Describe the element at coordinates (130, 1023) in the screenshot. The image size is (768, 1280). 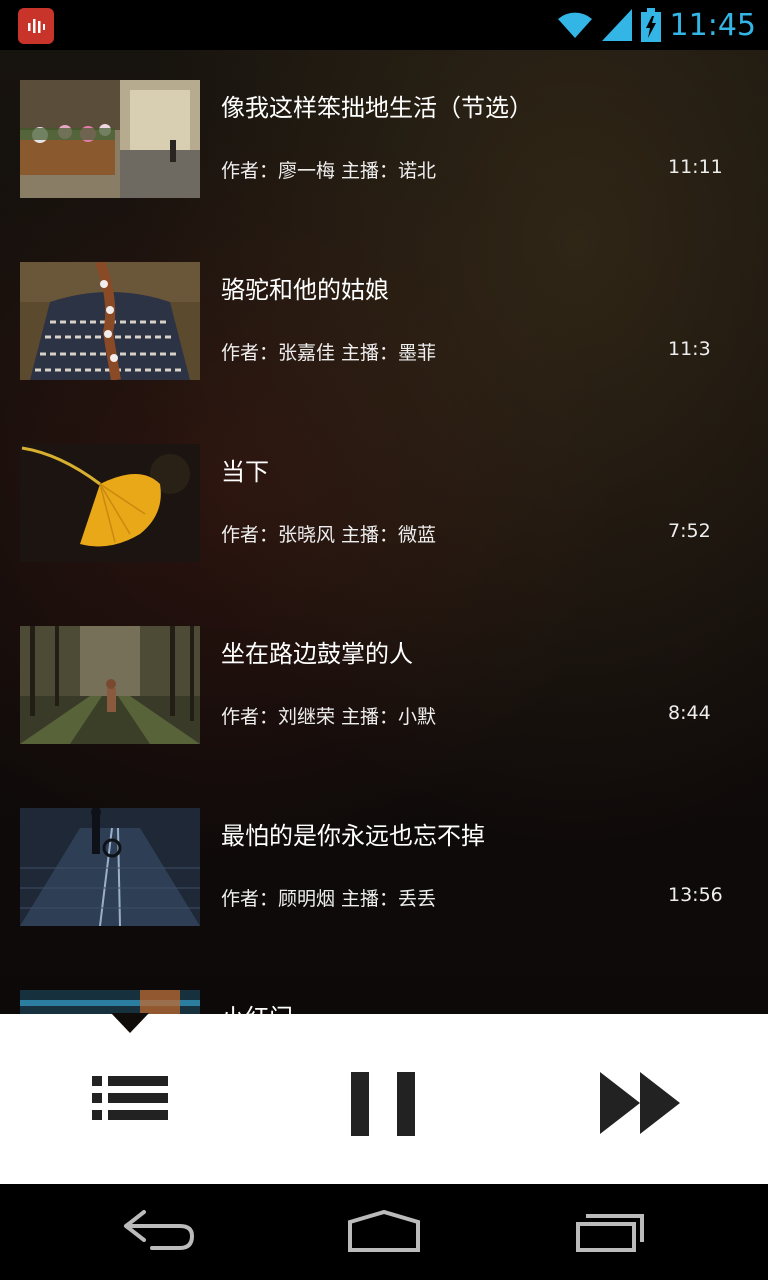
I see `playlist-indicator-caret` at that location.